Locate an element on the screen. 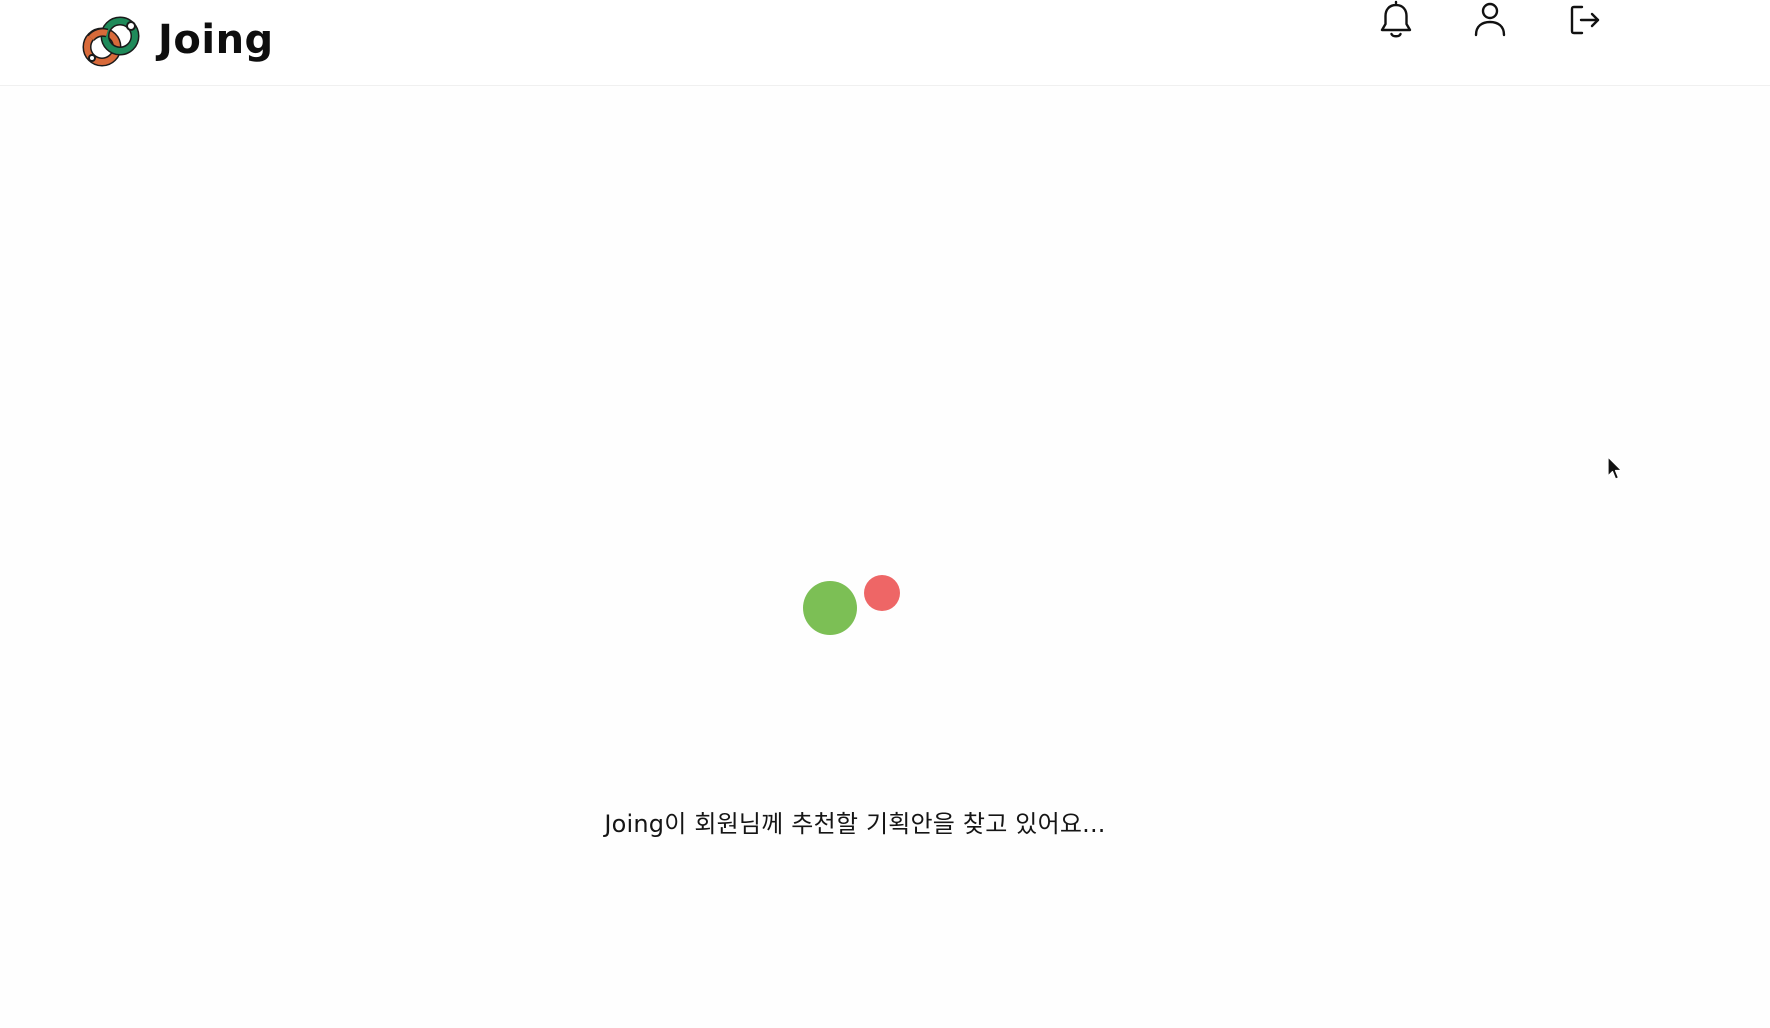 The width and height of the screenshot is (1770, 1028). bell-icon is located at coordinates (1396, 19).